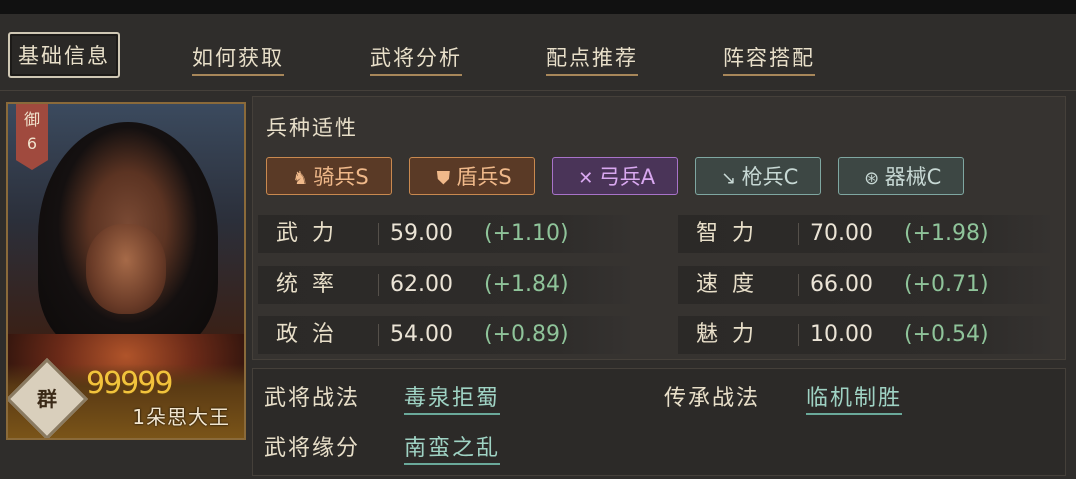 Image resolution: width=1076 pixels, height=479 pixels. I want to click on troop-tag-label: 器械C, so click(913, 177).